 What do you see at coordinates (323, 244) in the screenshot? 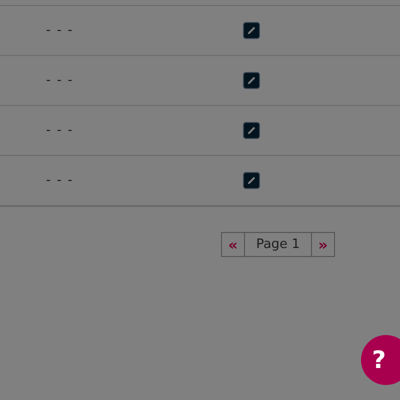
I see `next-page-button: »` at bounding box center [323, 244].